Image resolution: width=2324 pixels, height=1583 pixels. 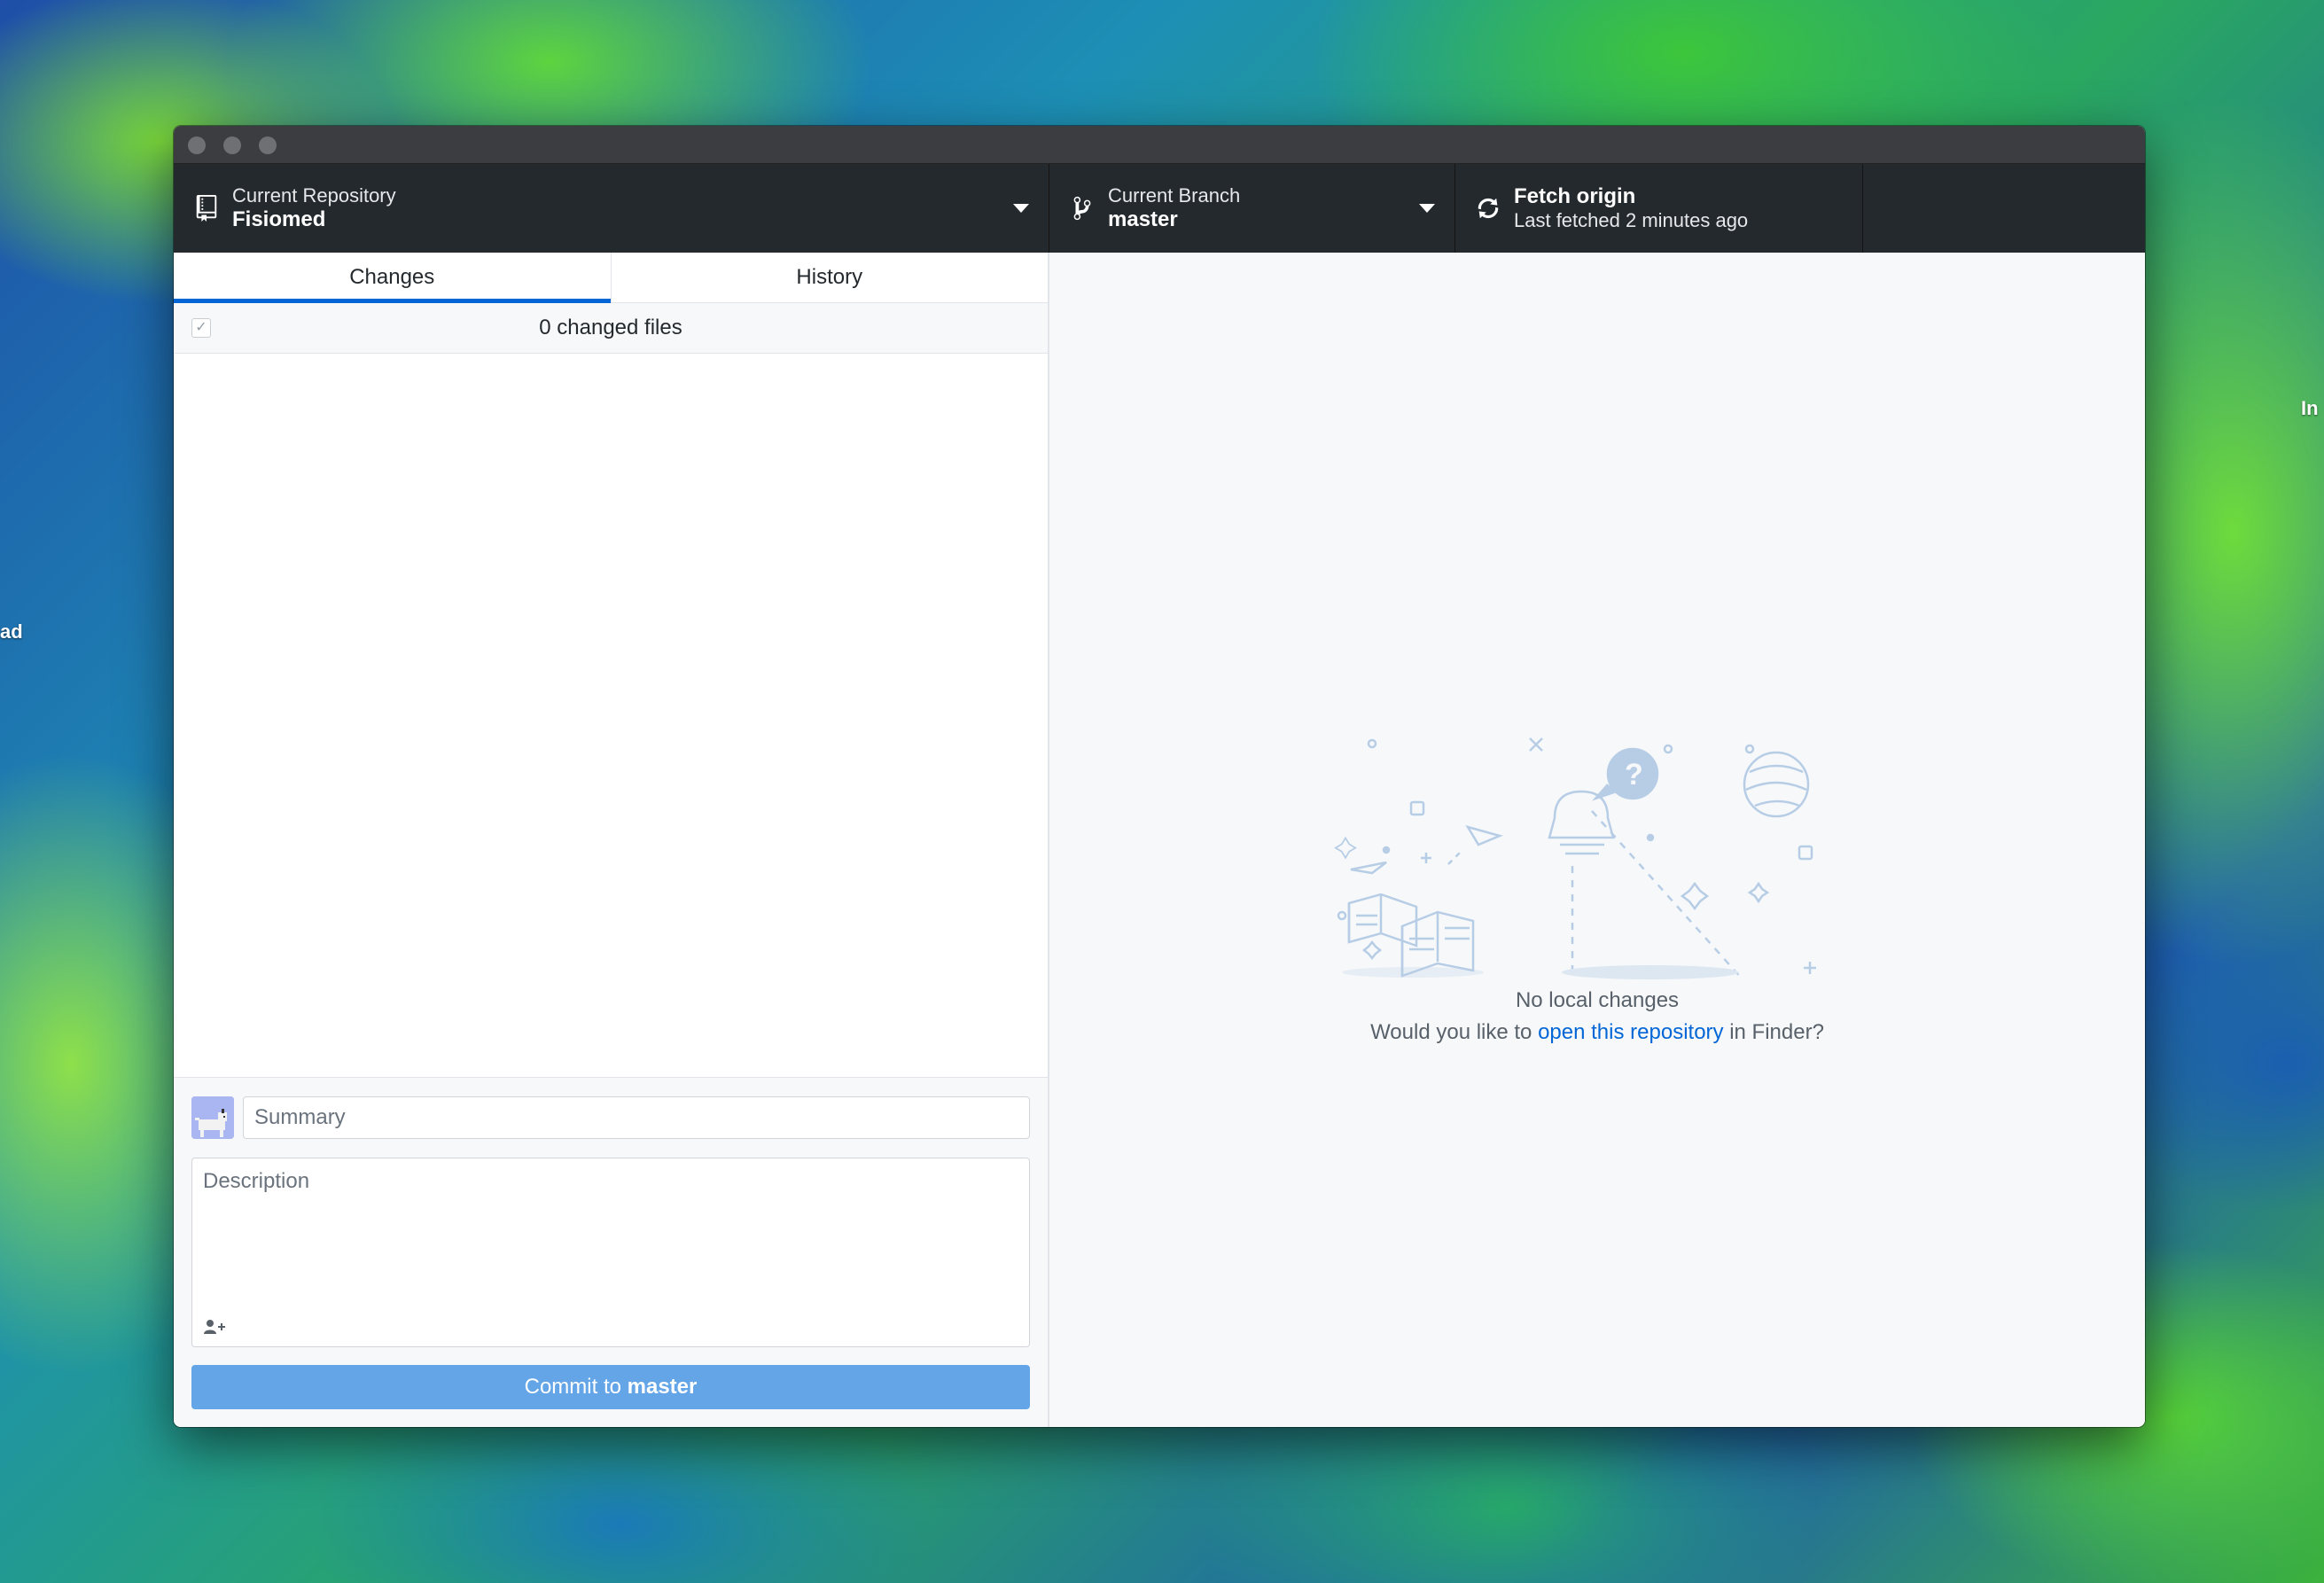 I want to click on commit-description-input, so click(x=611, y=1229).